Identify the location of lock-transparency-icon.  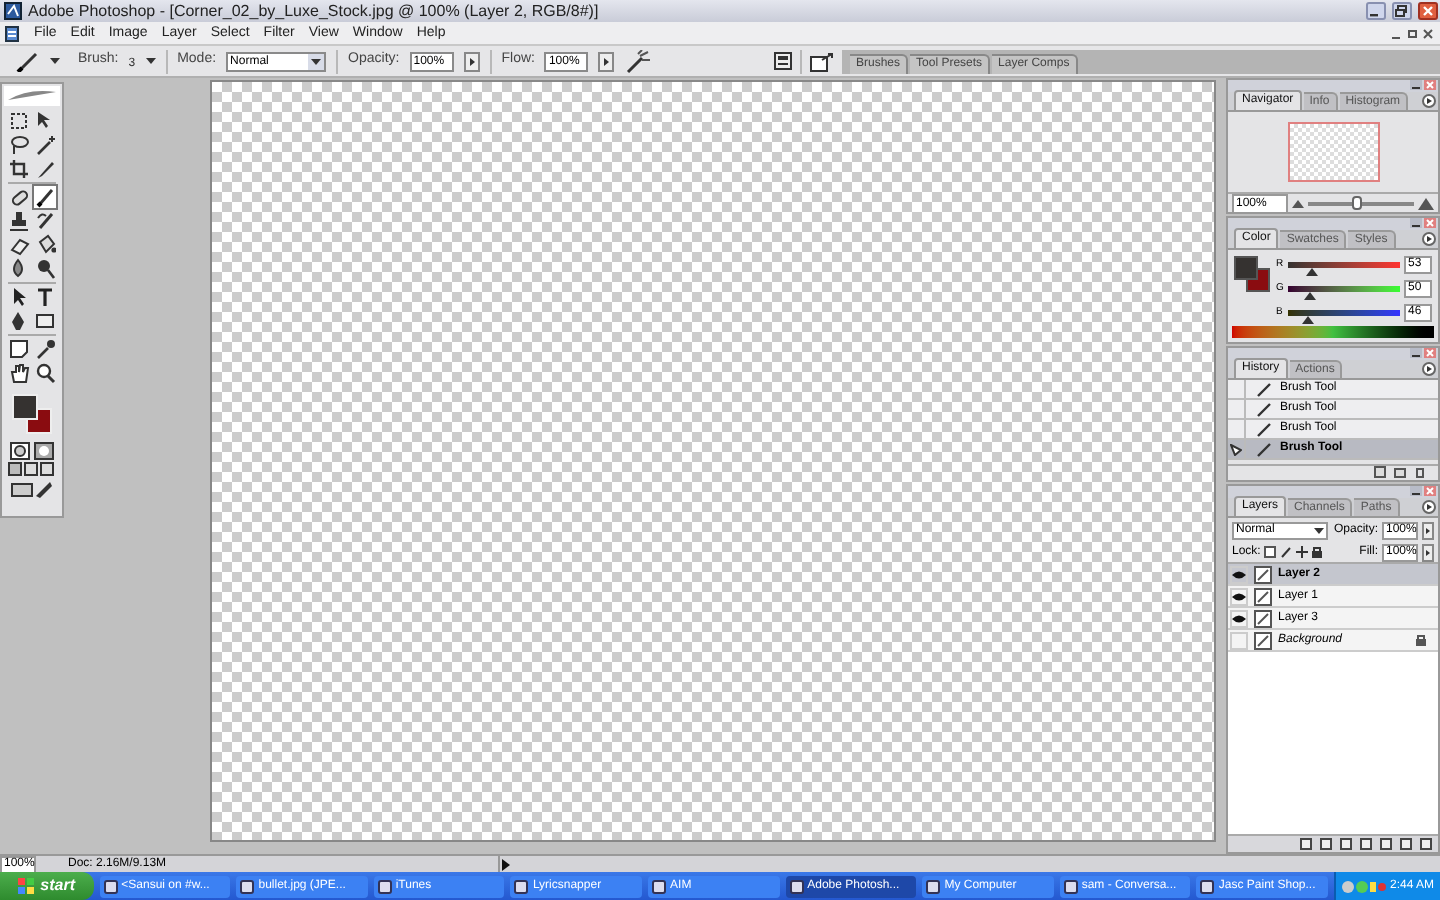
(1270, 552).